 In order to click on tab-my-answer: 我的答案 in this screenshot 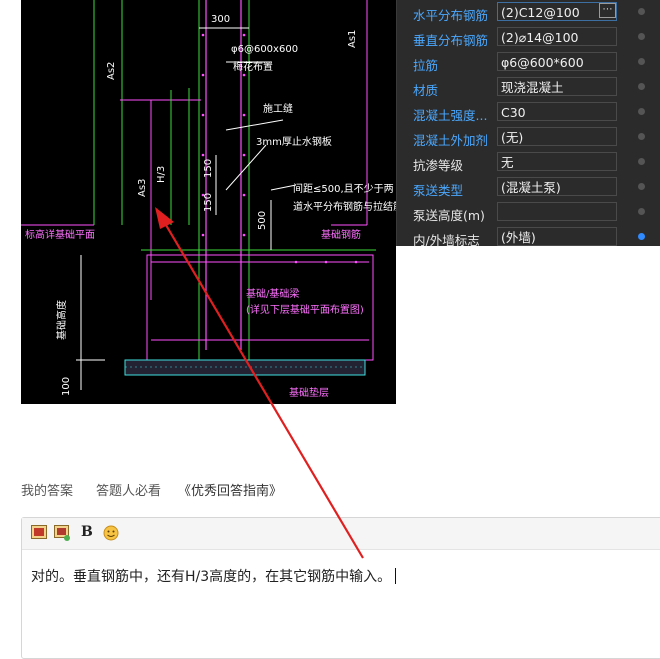, I will do `click(47, 489)`.